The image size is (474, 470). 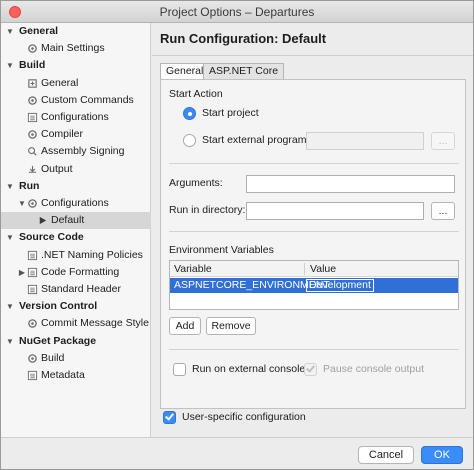 I want to click on external-program-field, so click(x=365, y=141).